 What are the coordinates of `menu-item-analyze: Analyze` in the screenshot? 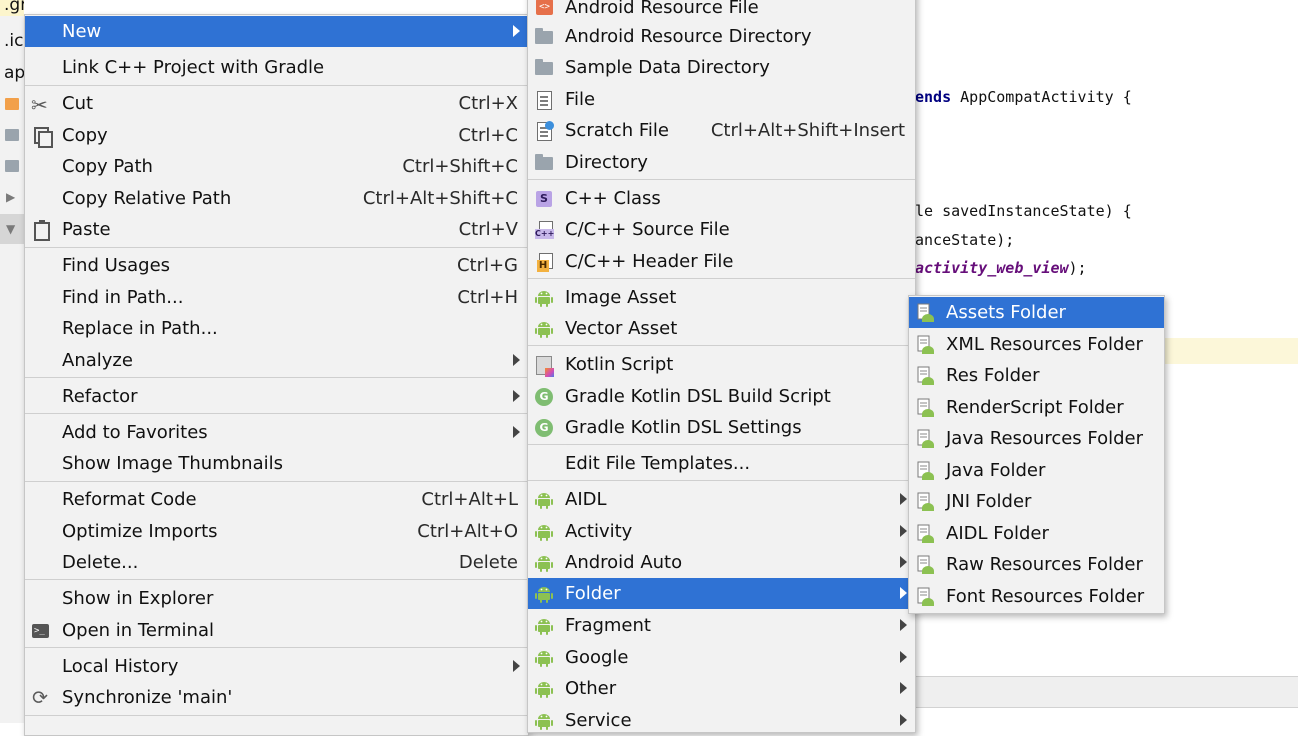 It's located at (276, 360).